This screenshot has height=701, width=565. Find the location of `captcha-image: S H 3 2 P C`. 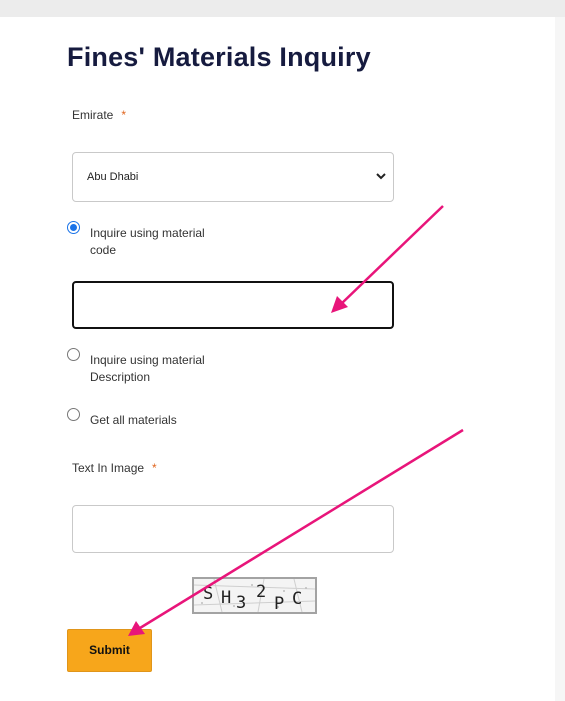

captcha-image: S H 3 2 P C is located at coordinates (254, 595).